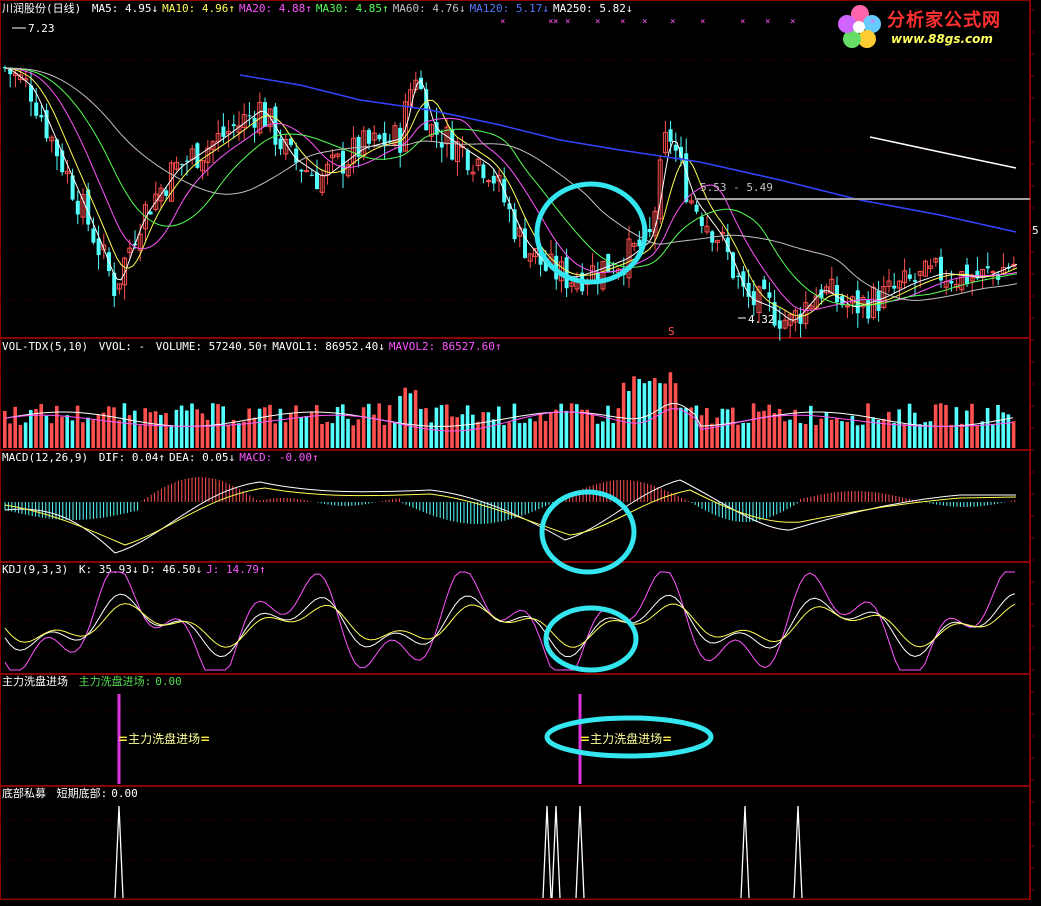 The height and width of the screenshot is (906, 1041). What do you see at coordinates (626, 739) in the screenshot?
I see `wash-signal-2: =主力洗盘进场=` at bounding box center [626, 739].